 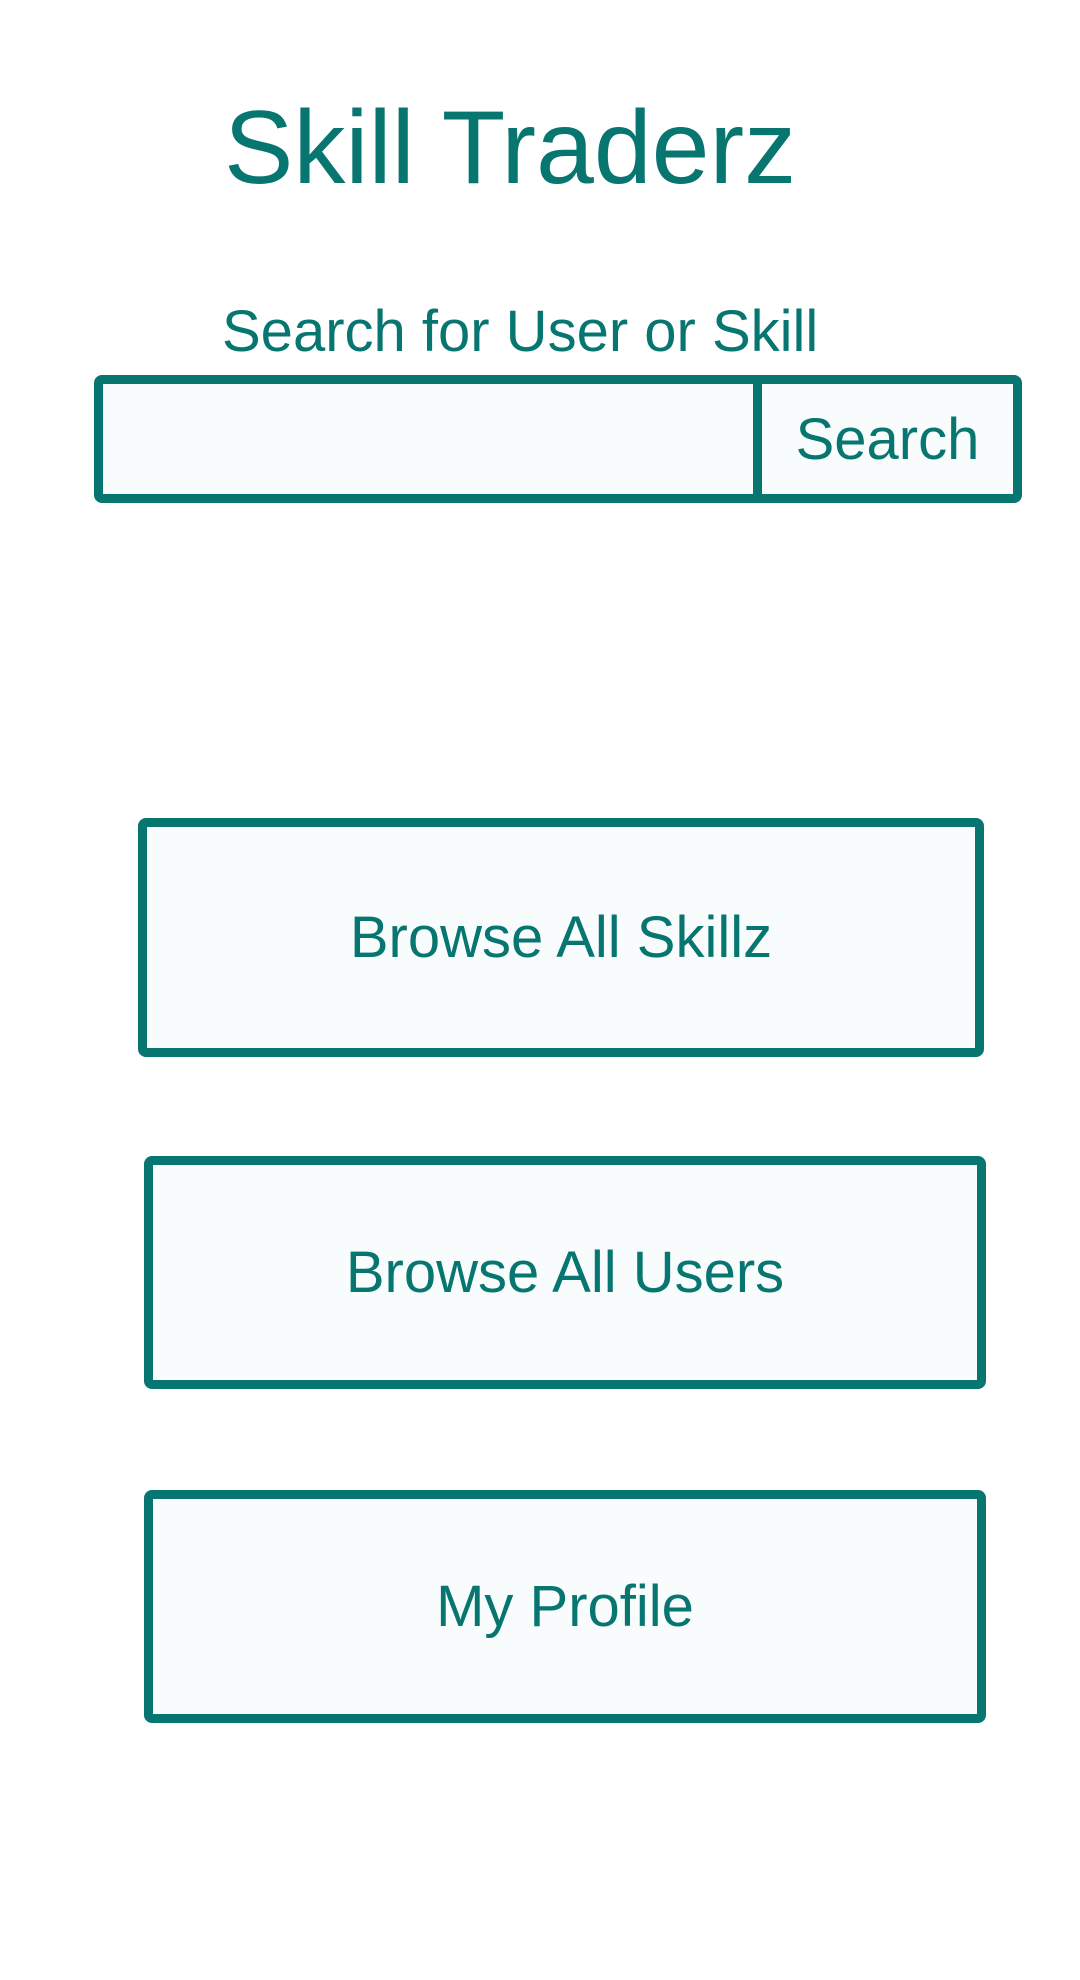 What do you see at coordinates (883, 439) in the screenshot?
I see `search-button: Search` at bounding box center [883, 439].